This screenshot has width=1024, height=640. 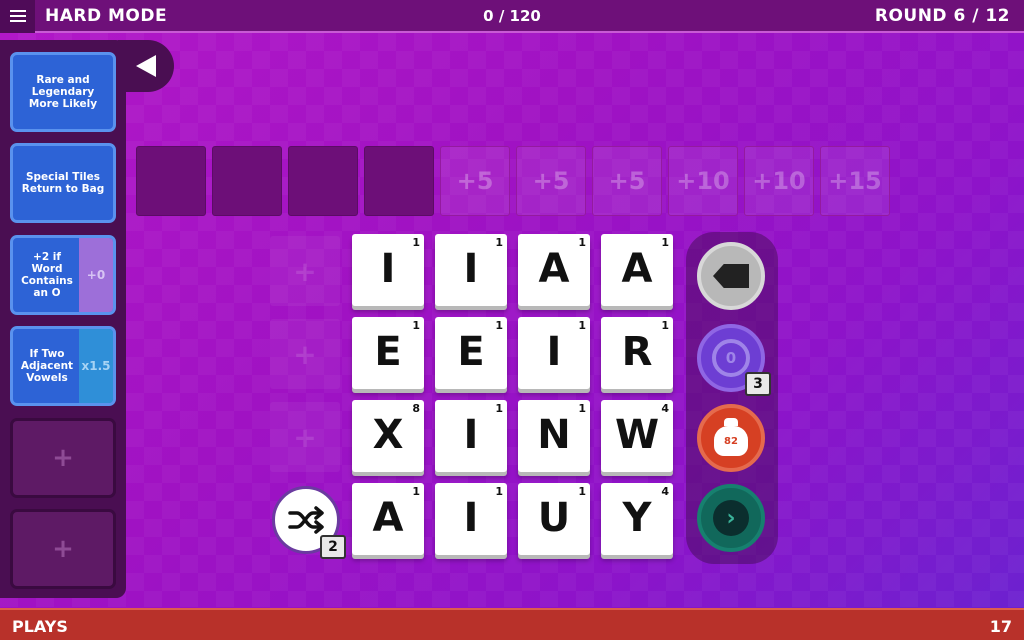 I want to click on perk-card: +2 if Word Contains an O +0, so click(x=63, y=275).